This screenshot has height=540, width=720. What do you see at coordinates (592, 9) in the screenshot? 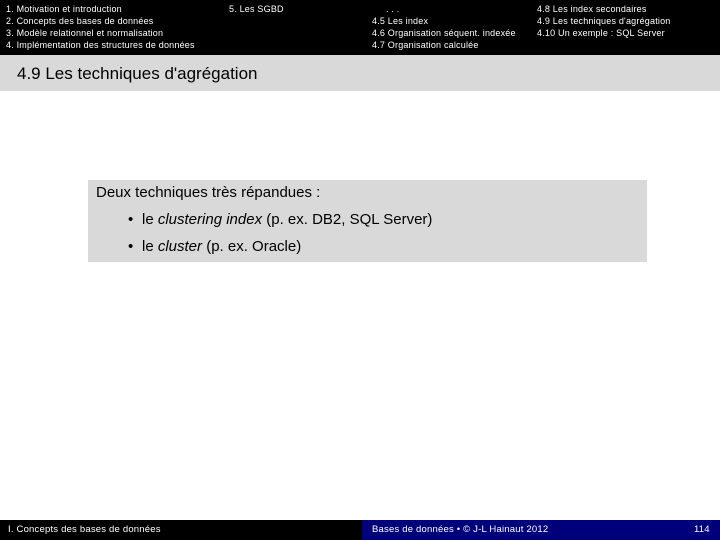
I see `nav-section-4-8: 4.8 Les index secondaires` at bounding box center [592, 9].